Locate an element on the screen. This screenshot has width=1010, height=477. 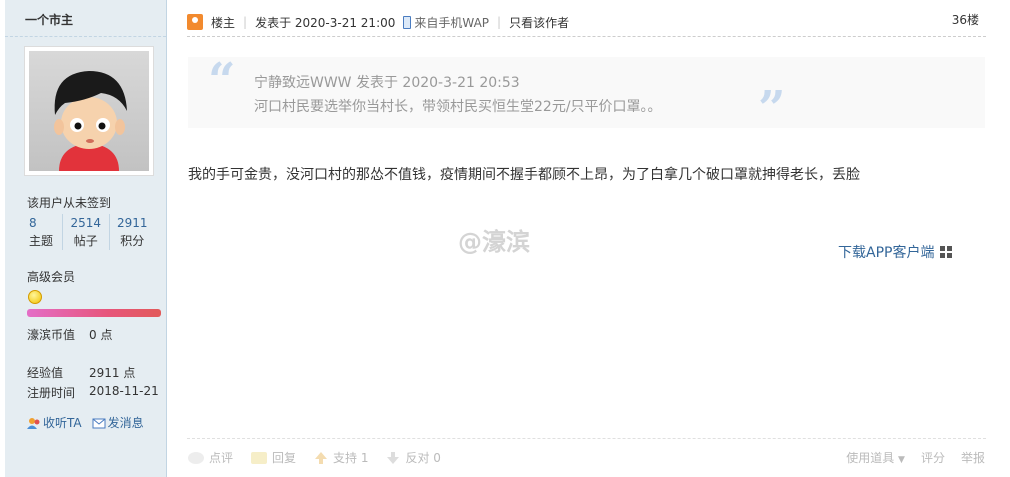
thread-starter-label: 楼主 is located at coordinates (223, 22).